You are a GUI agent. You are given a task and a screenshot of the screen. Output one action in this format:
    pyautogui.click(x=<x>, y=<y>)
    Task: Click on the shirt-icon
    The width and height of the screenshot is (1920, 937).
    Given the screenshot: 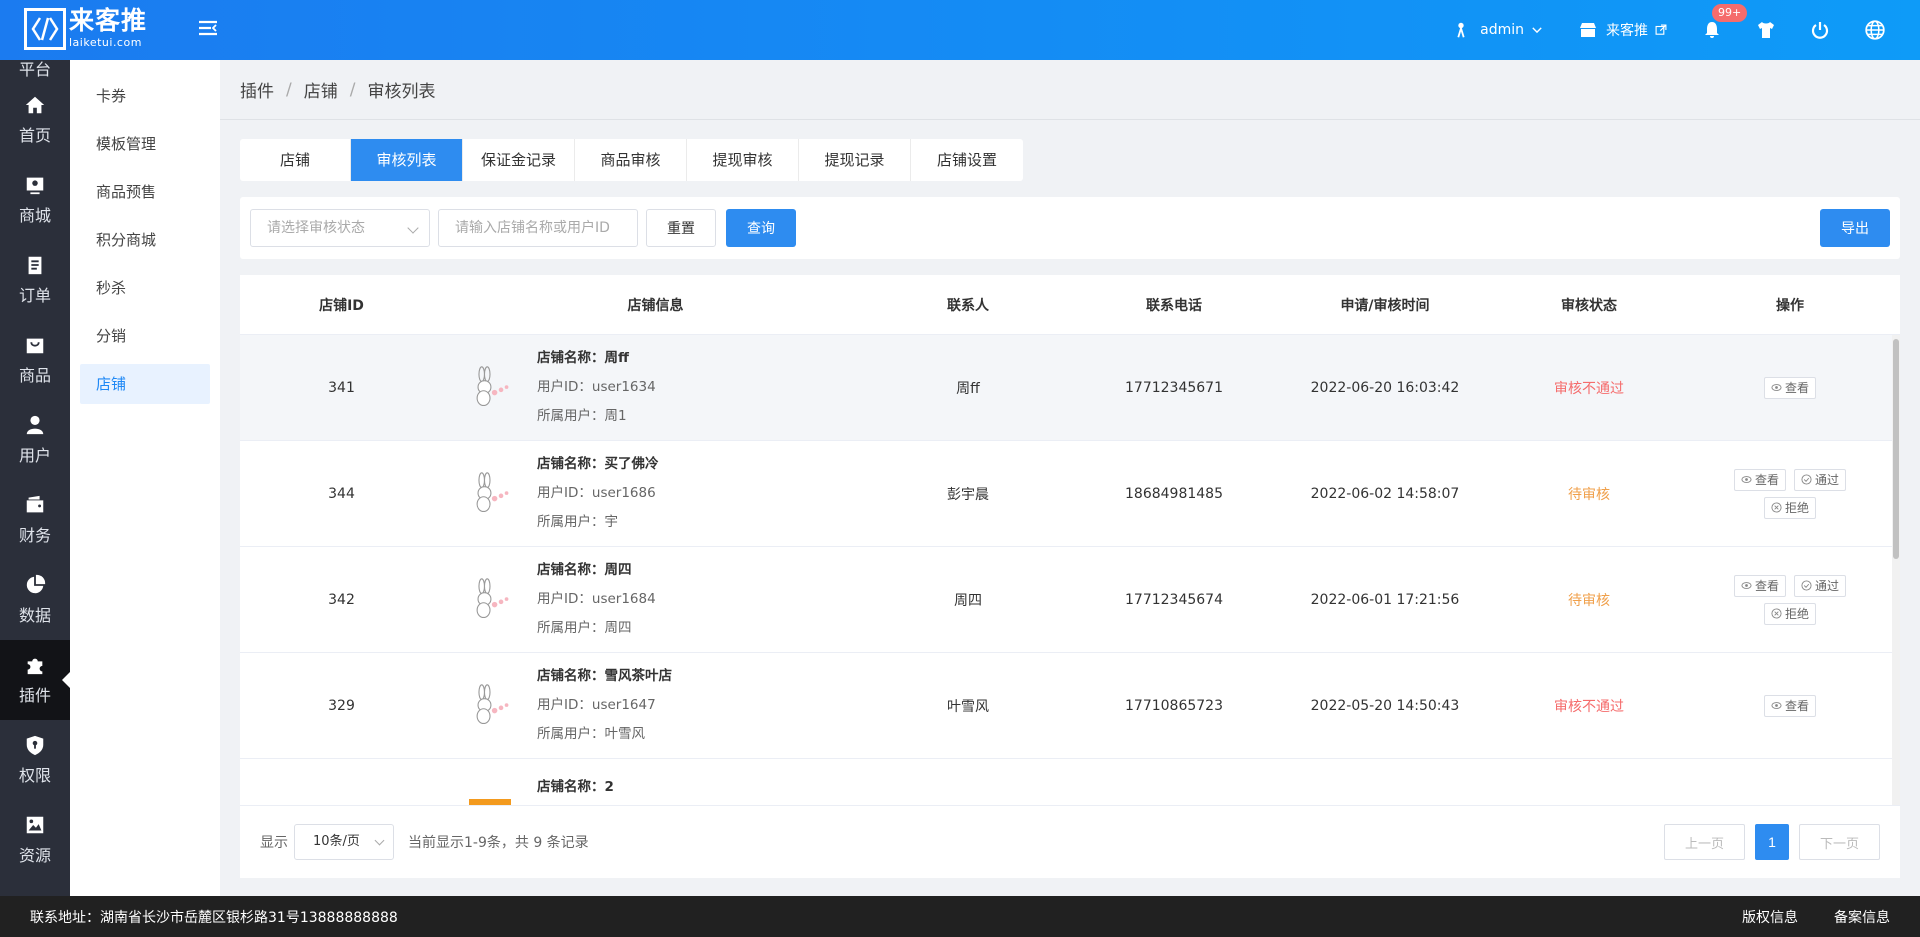 What is the action you would take?
    pyautogui.click(x=1766, y=30)
    